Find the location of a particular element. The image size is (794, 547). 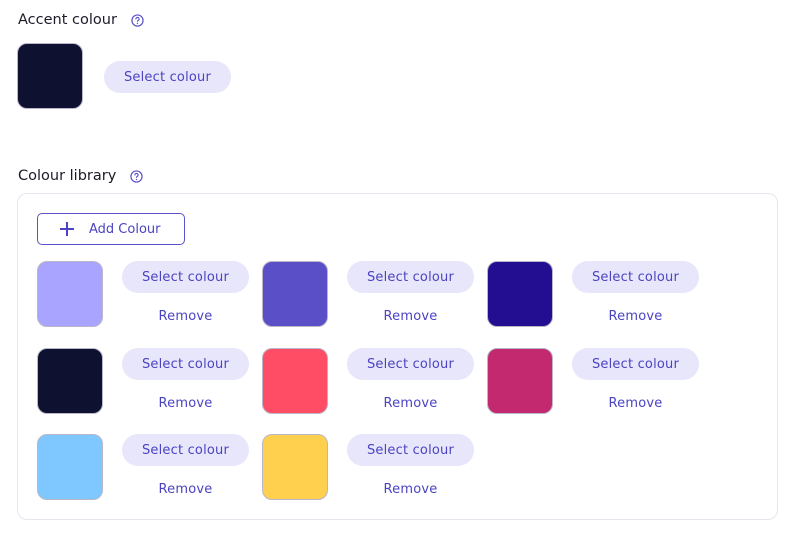

colour-library-heading: Colour library is located at coordinates (80, 176).